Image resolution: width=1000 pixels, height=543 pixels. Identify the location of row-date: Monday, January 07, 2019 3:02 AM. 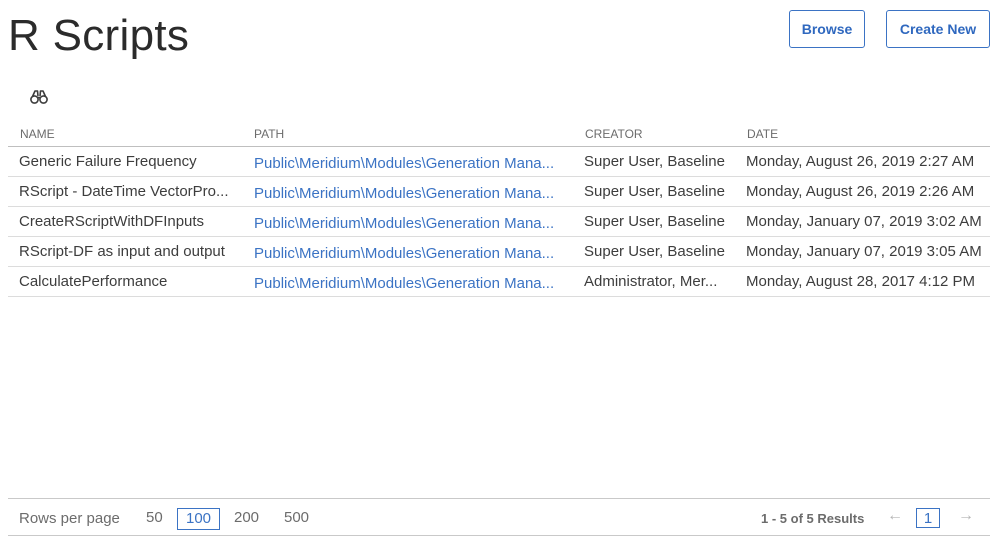
(864, 221).